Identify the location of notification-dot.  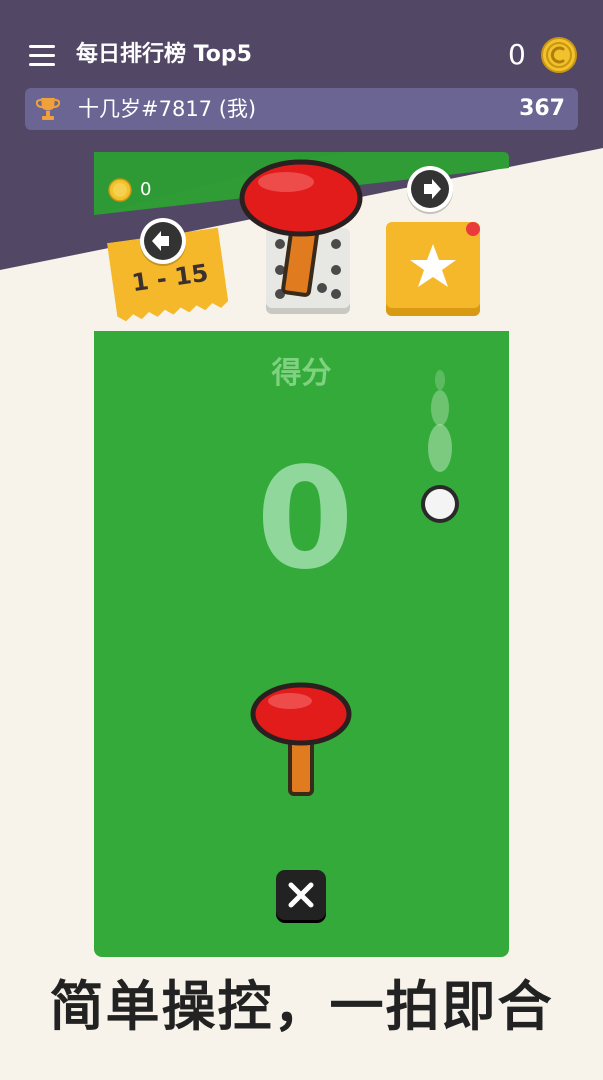
(473, 229).